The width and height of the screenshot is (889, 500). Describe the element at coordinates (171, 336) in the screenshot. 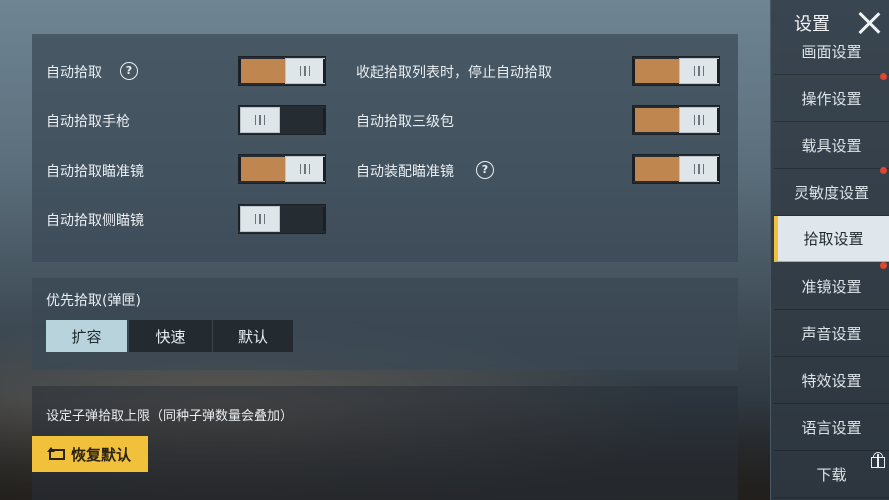

I see `priority-option-quick: 快速` at that location.